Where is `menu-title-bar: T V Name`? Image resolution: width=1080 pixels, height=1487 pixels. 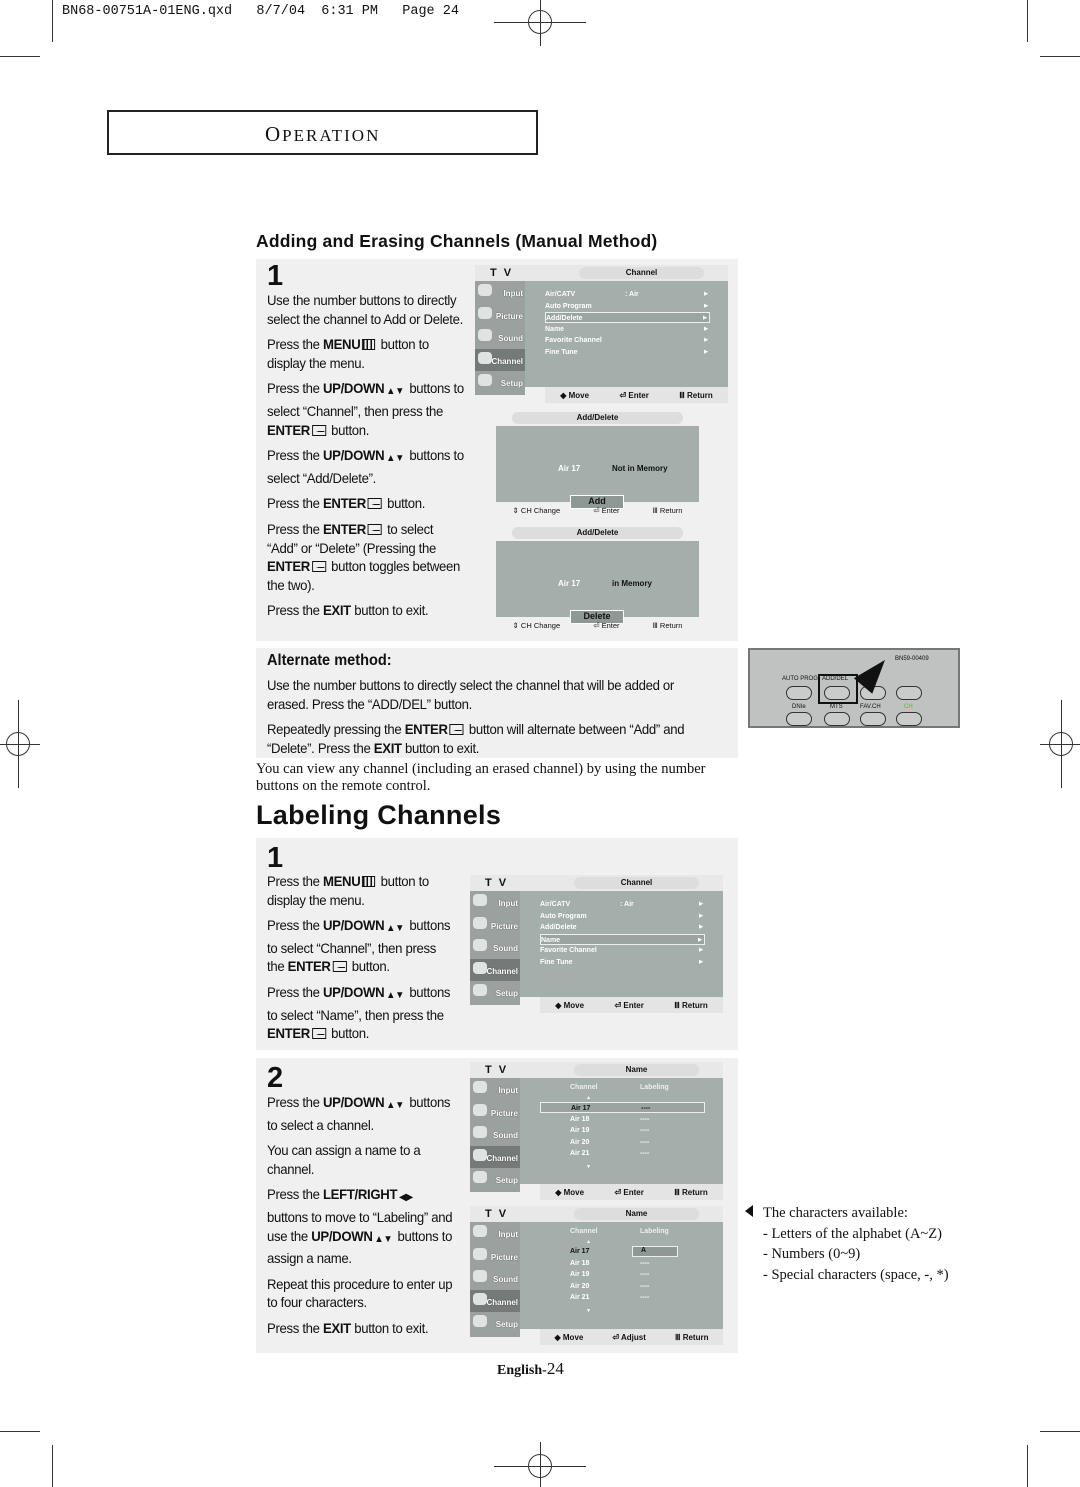
menu-title-bar: T V Name is located at coordinates (596, 1070).